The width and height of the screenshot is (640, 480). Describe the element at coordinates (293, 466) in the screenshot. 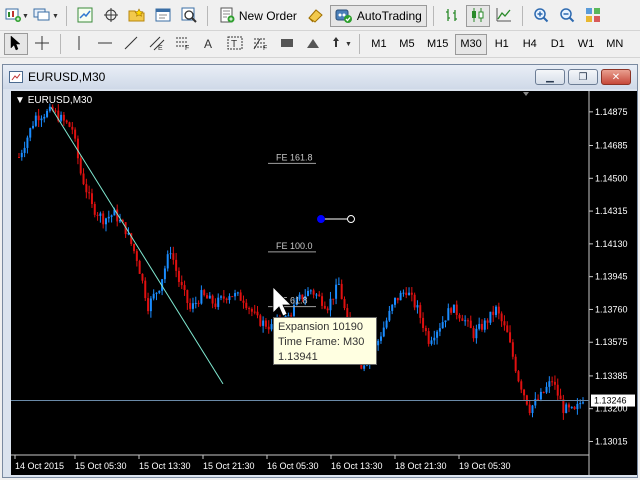

I see `time-tick-label: 16 Oct 05:30` at that location.